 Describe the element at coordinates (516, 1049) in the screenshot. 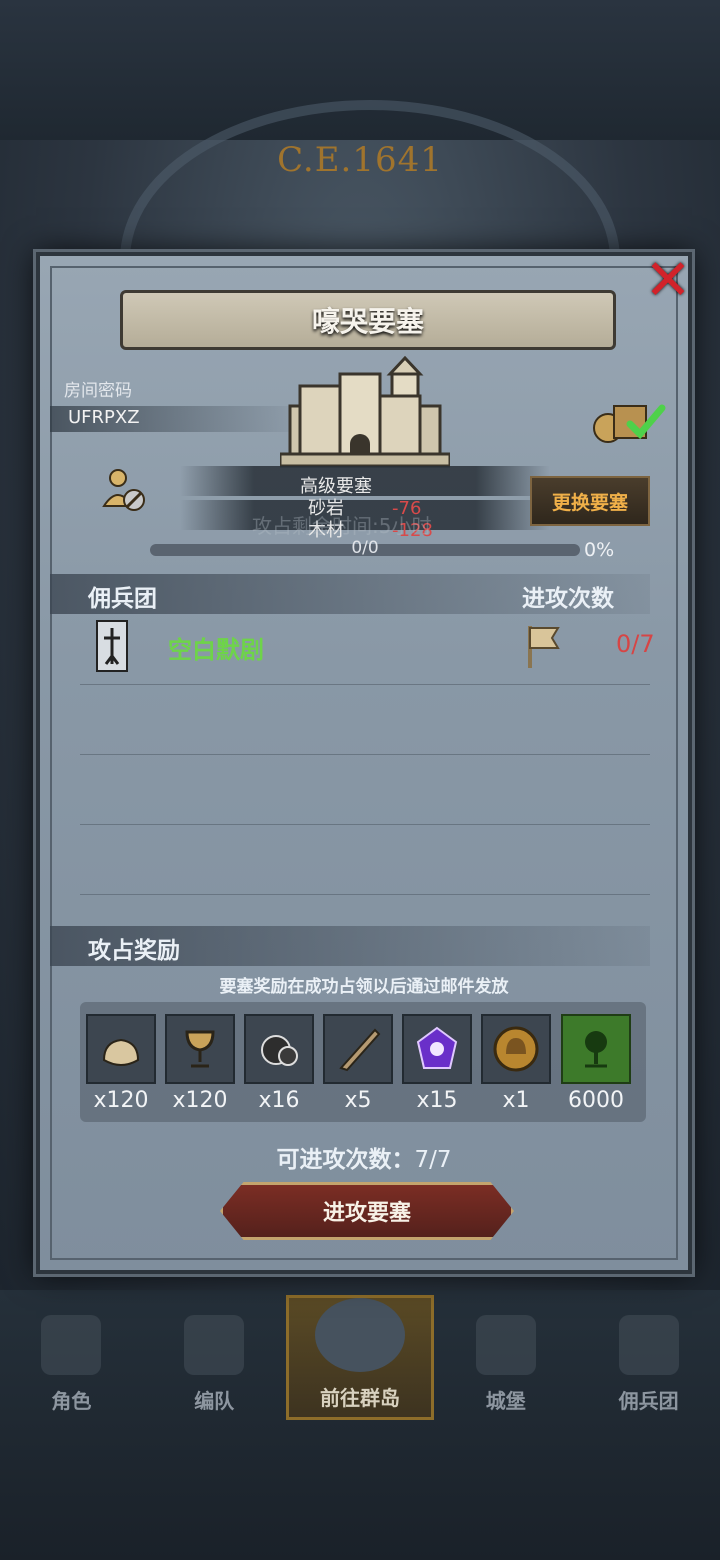

I see `helmet-coin-icon` at that location.